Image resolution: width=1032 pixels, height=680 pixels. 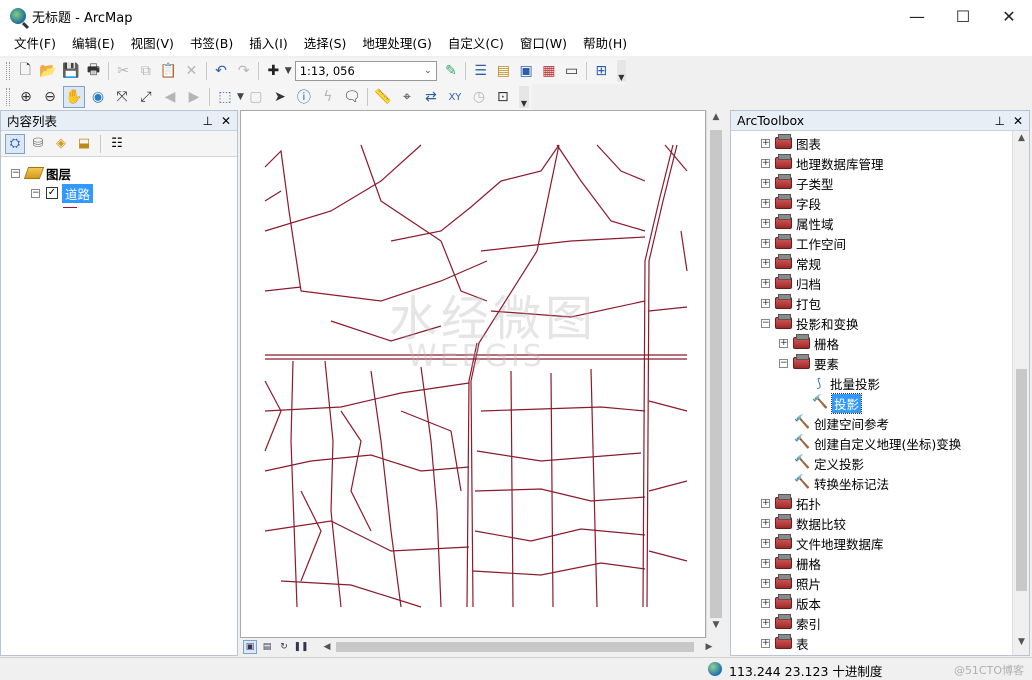 What do you see at coordinates (1009, 16) in the screenshot?
I see `close-button: ✕` at bounding box center [1009, 16].